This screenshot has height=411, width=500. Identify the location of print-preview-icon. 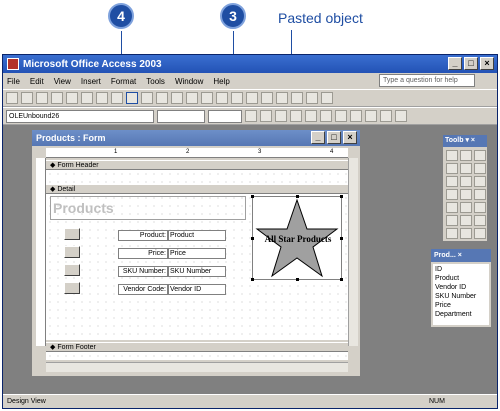
(72, 98).